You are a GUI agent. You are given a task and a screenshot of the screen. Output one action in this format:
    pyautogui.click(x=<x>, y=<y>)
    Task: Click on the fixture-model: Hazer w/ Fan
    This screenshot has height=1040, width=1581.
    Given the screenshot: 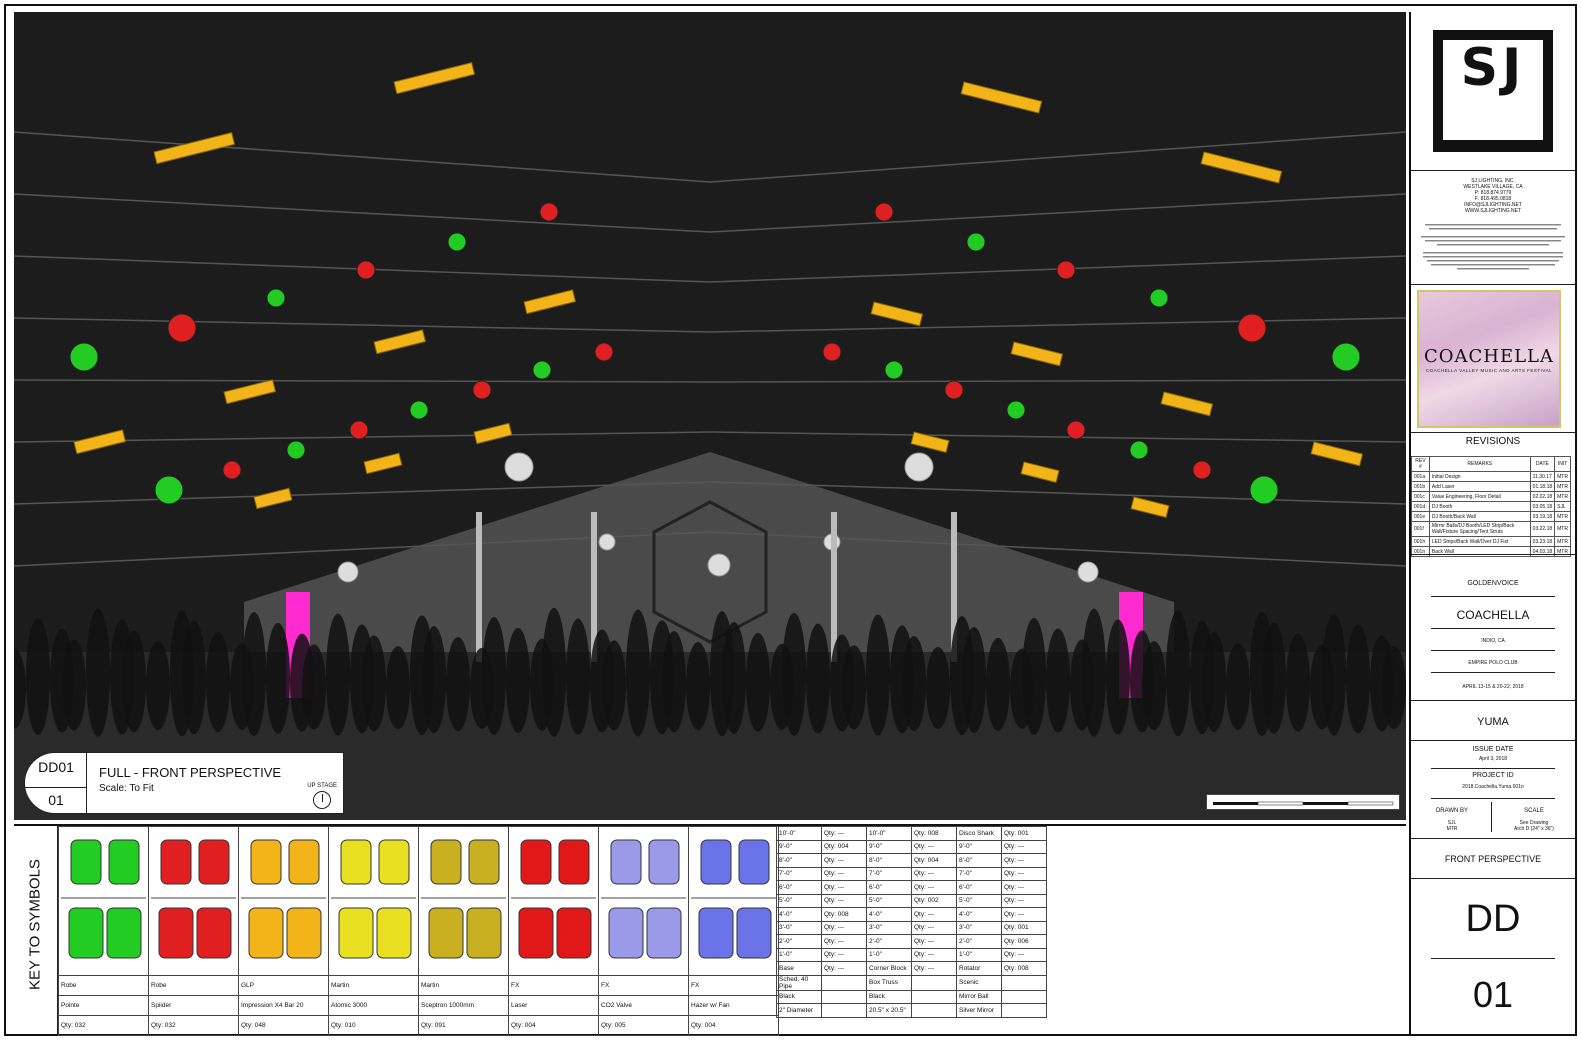 What is the action you would take?
    pyautogui.click(x=733, y=1005)
    